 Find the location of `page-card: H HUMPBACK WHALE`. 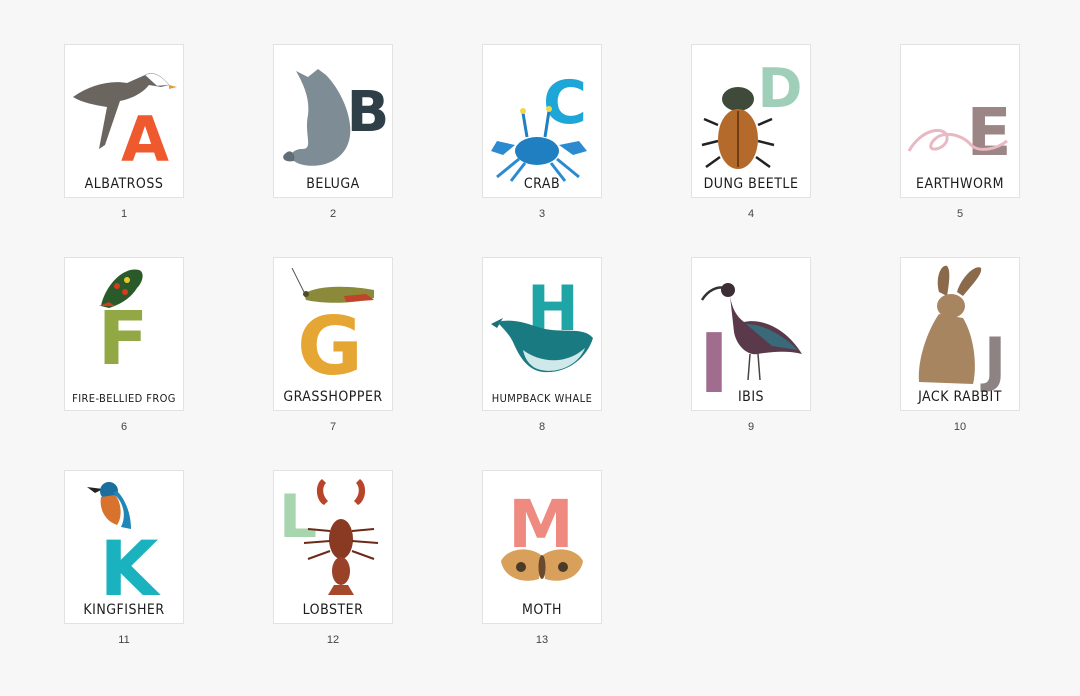

page-card: H HUMPBACK WHALE is located at coordinates (542, 334).